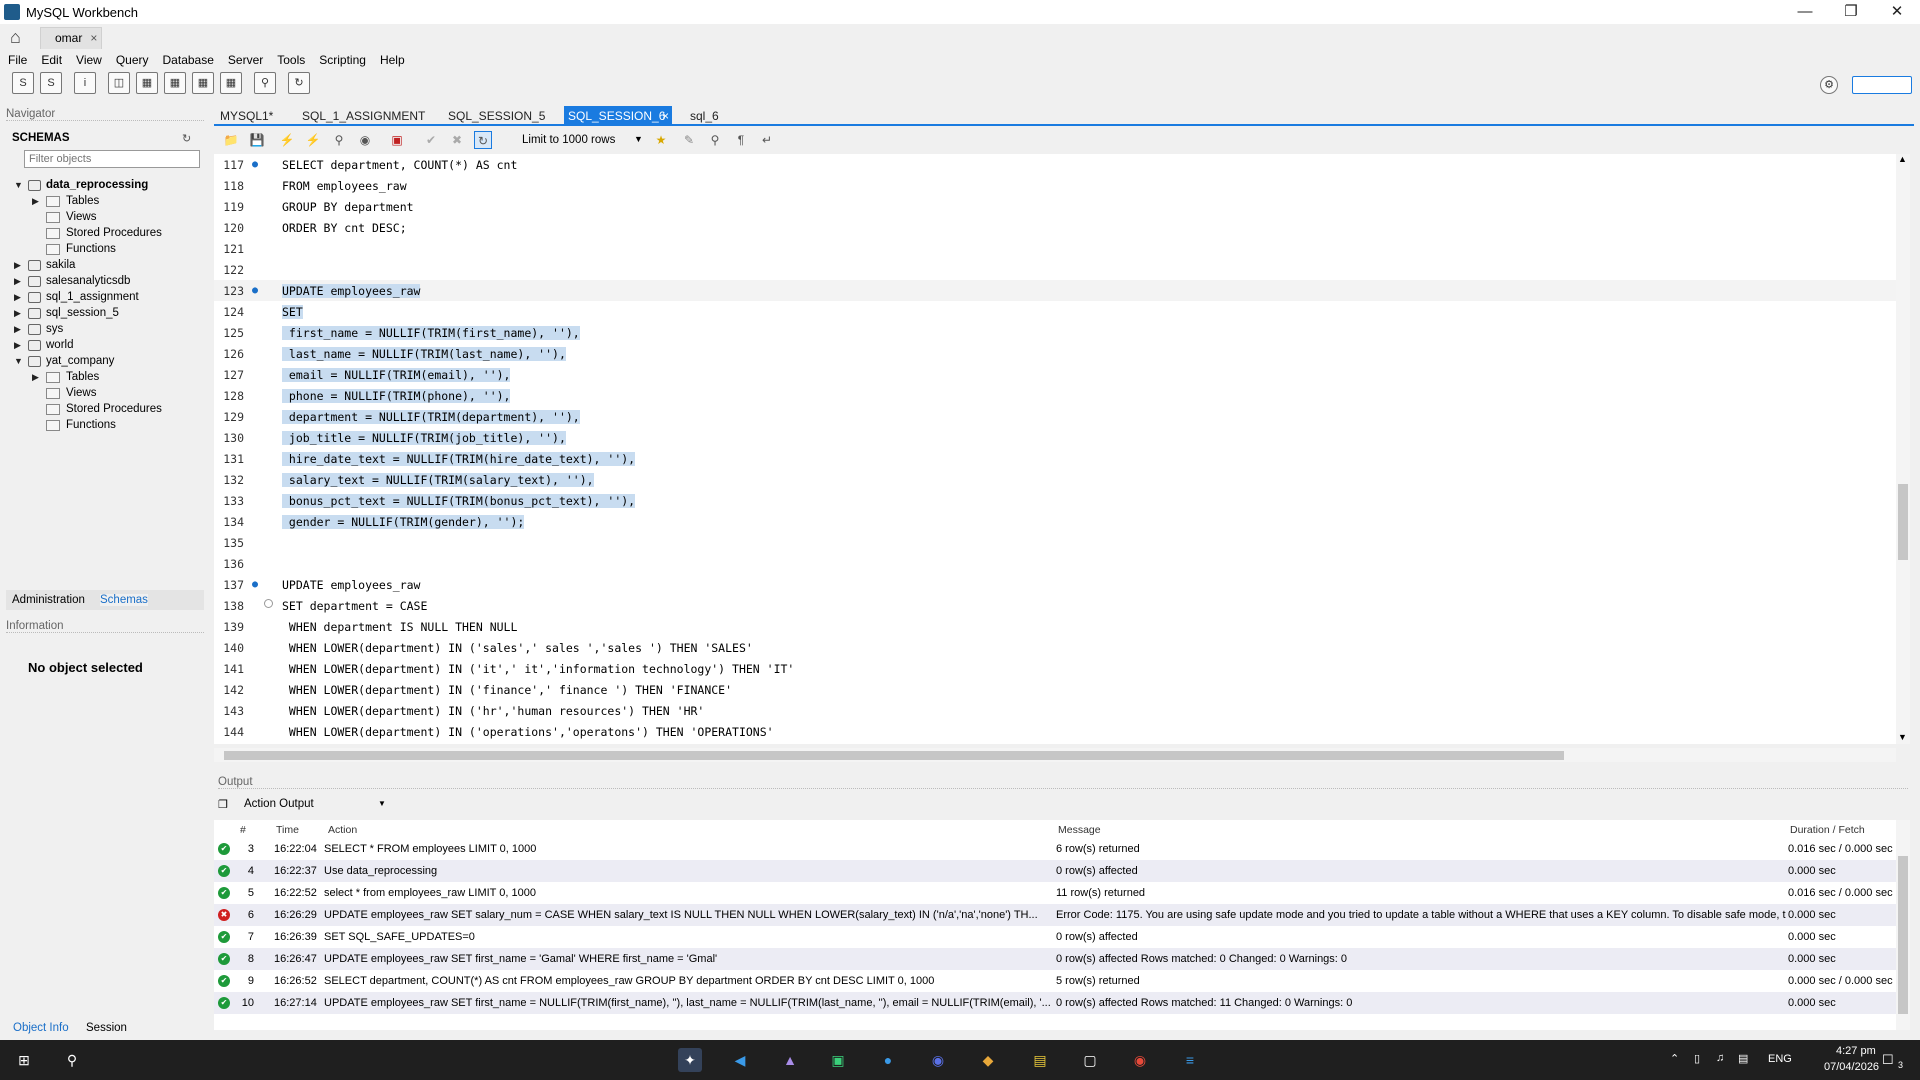 The height and width of the screenshot is (1080, 1920). I want to click on menu-database: Database, so click(188, 60).